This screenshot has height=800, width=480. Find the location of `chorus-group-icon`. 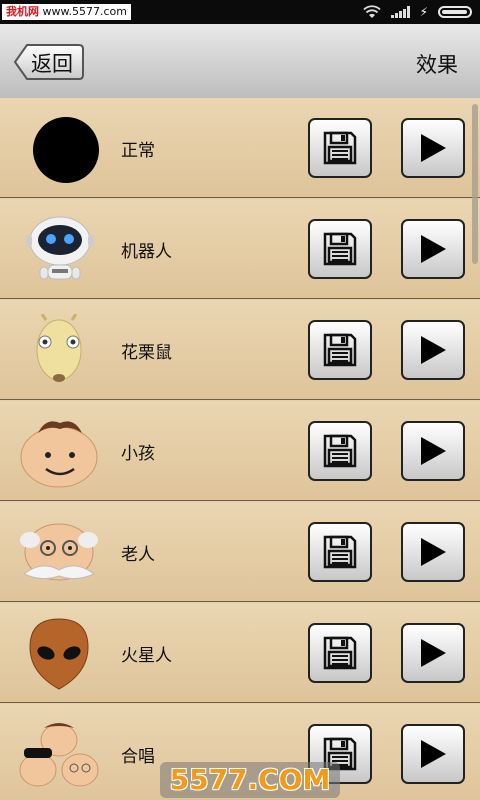

chorus-group-icon is located at coordinates (59, 755).